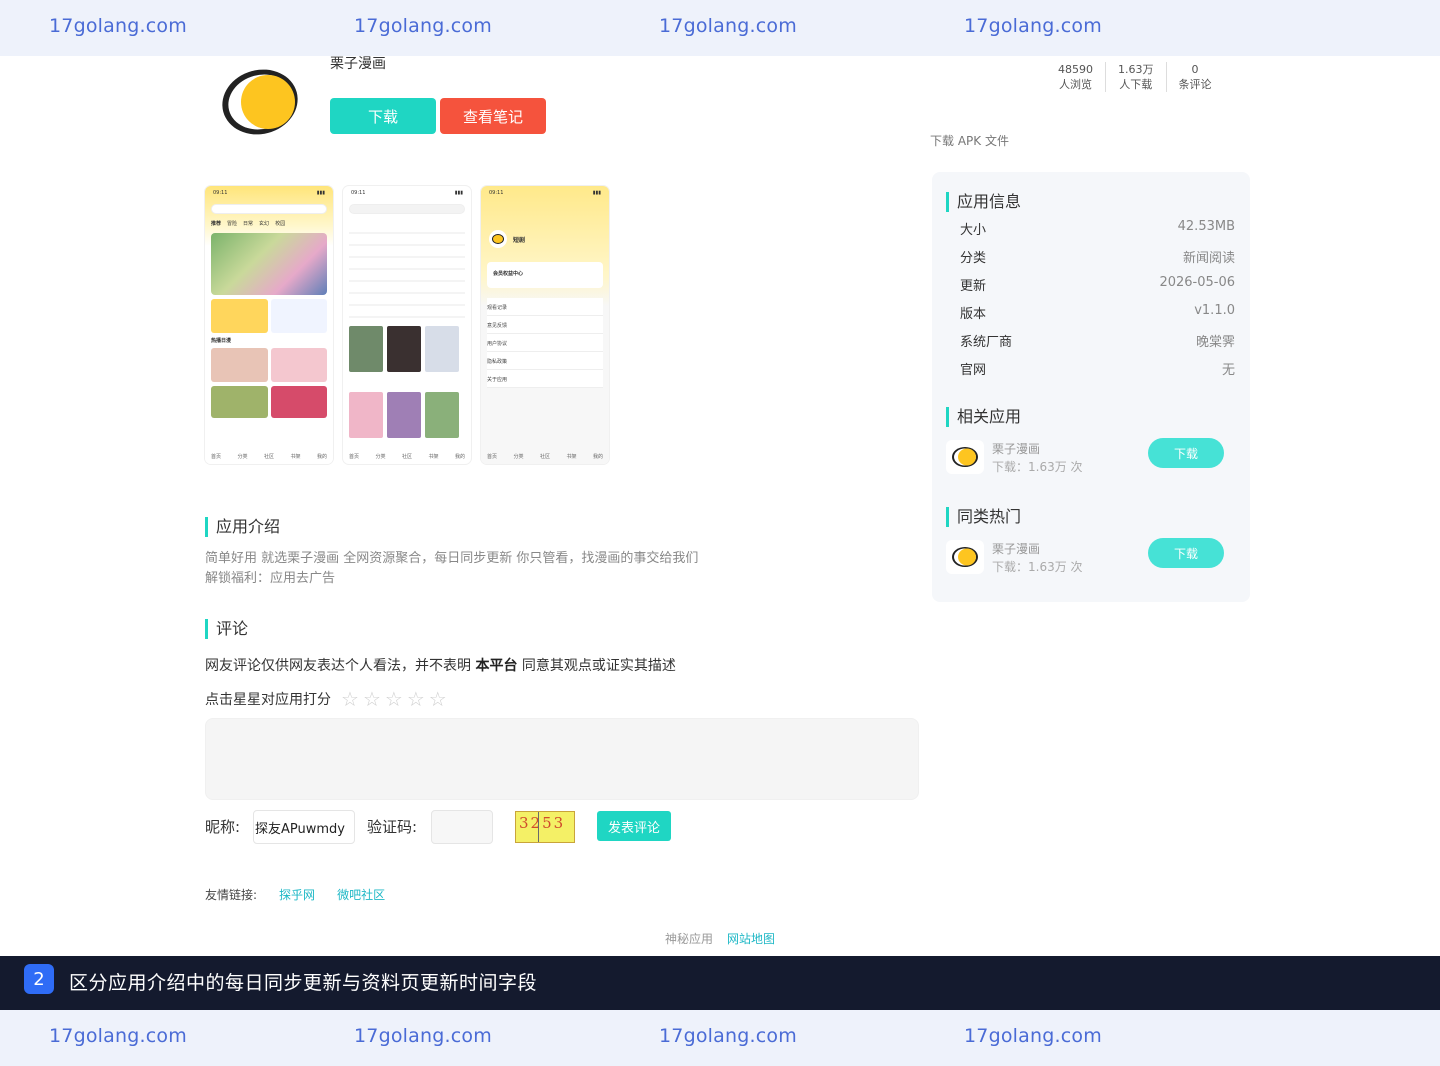  What do you see at coordinates (1075, 84) in the screenshot?
I see `stat-label: 人浏览` at bounding box center [1075, 84].